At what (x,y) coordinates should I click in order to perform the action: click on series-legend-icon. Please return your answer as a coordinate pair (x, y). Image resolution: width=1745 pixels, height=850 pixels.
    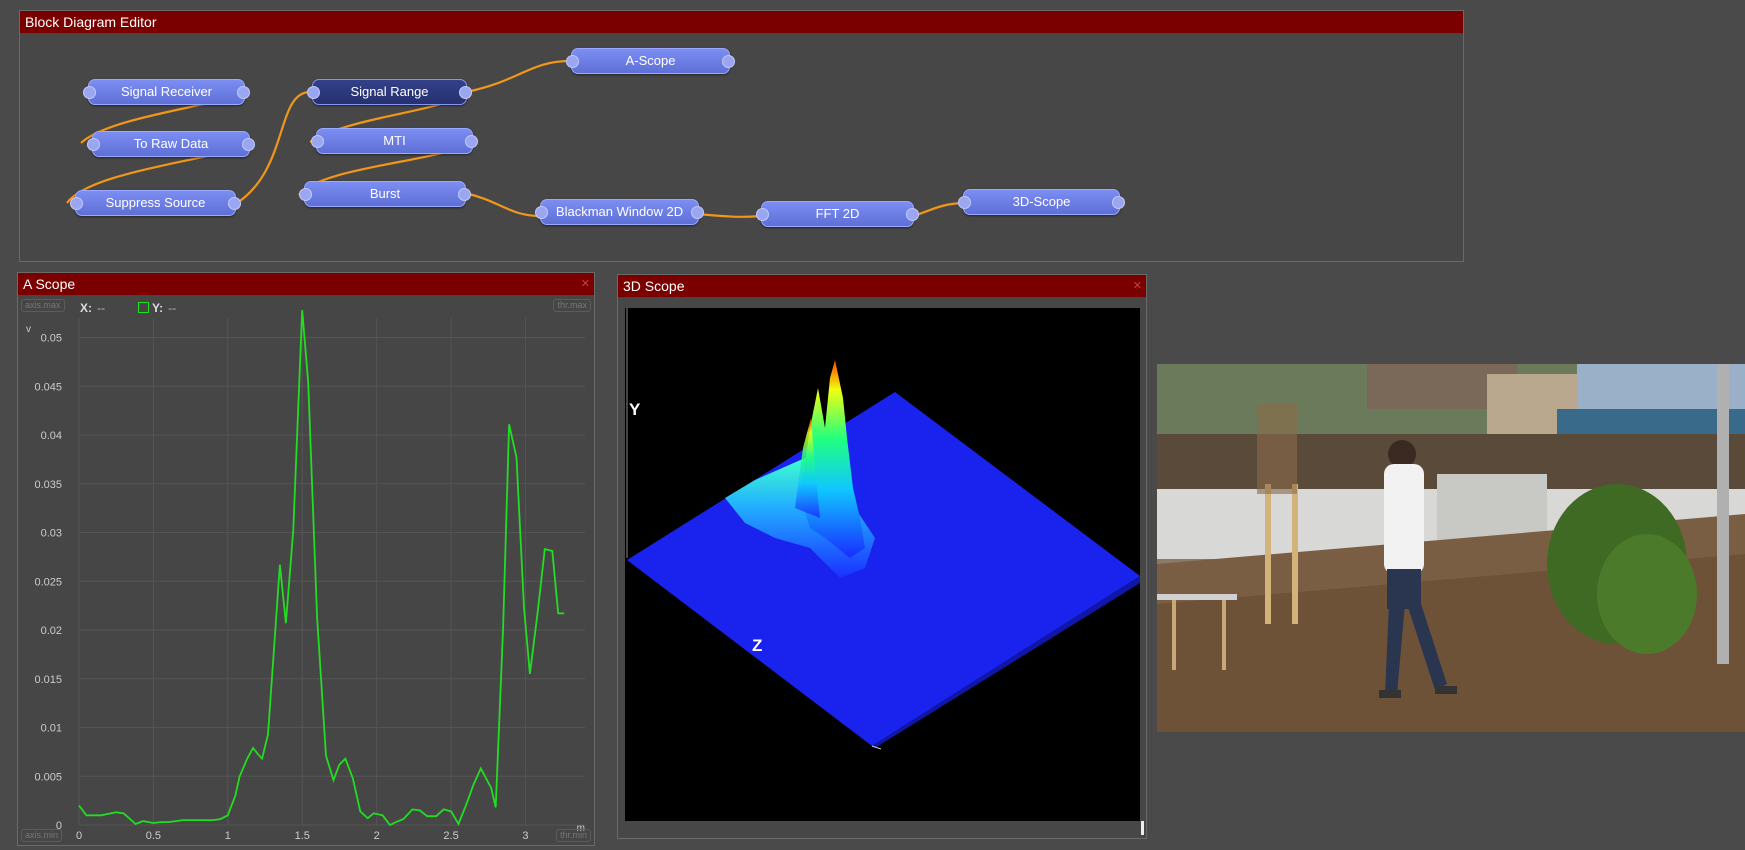
    Looking at the image, I should click on (143, 307).